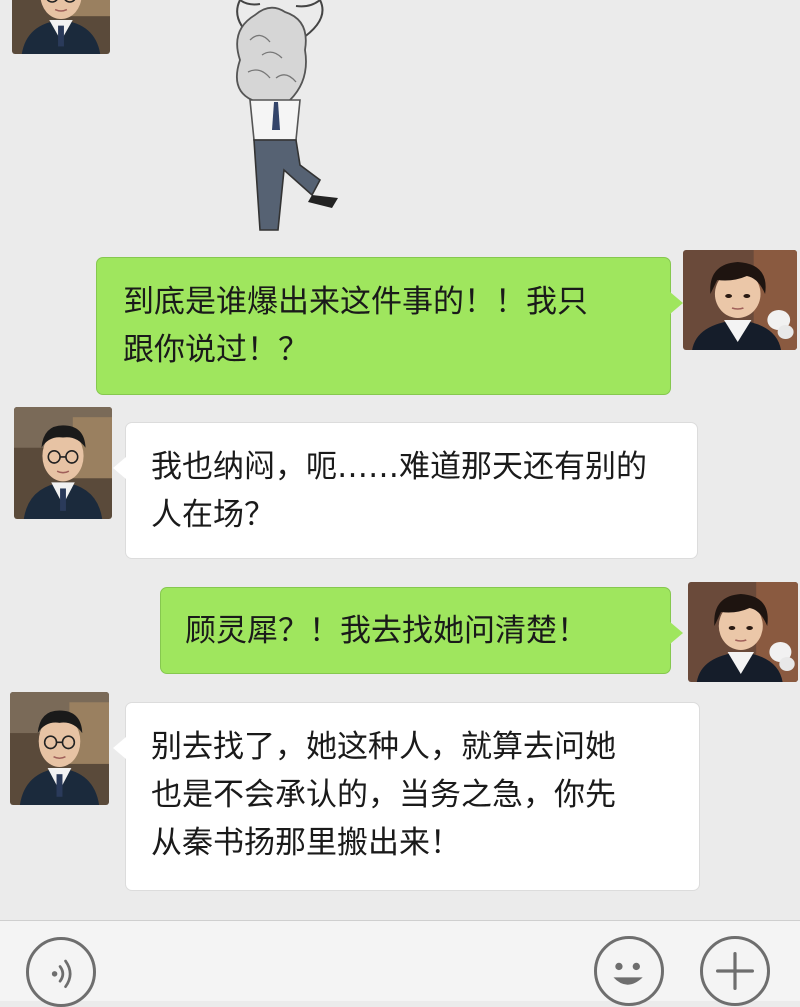 This screenshot has height=1007, width=800. I want to click on emoji-icon, so click(628, 973).